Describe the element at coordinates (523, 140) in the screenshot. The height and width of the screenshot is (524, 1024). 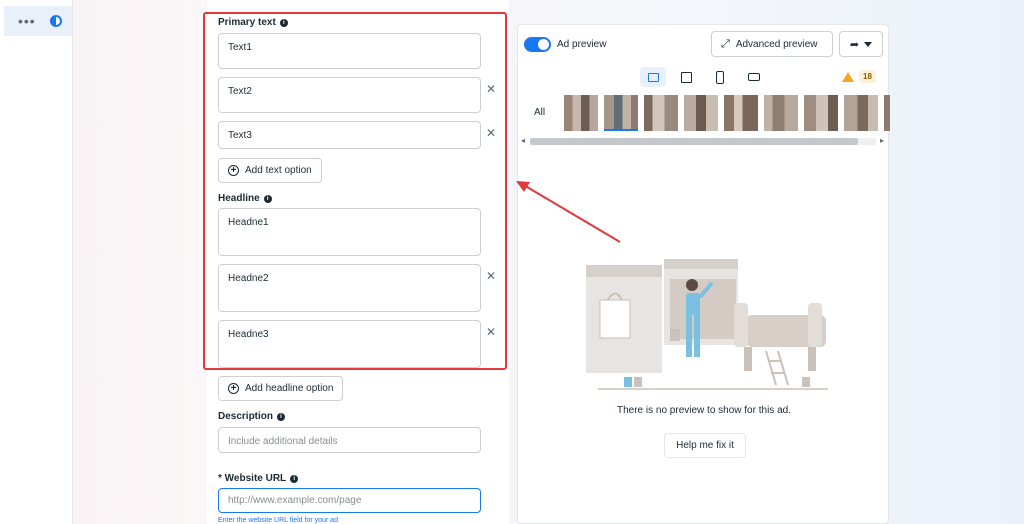
I see `scroll-left-icon: ◂` at that location.